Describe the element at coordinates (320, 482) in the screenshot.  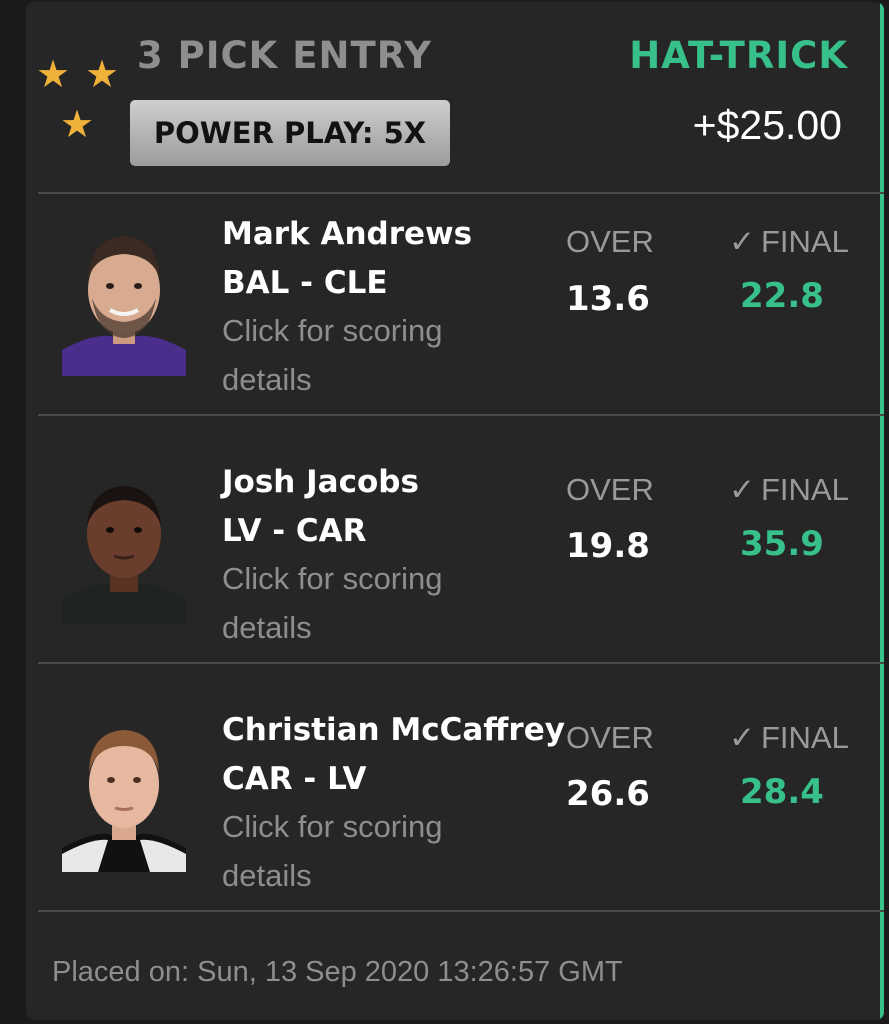
I see `player-name: Josh Jacobs` at that location.